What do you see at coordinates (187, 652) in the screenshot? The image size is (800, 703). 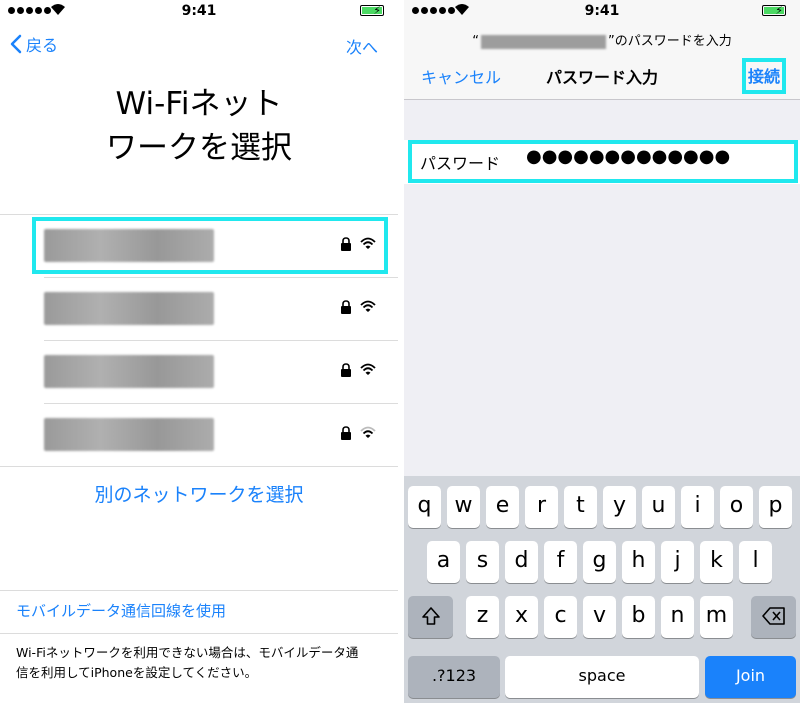 I see `footnote-line-1: Wi-Fiネットワークを利用できない場合は、モバイルデータ通` at bounding box center [187, 652].